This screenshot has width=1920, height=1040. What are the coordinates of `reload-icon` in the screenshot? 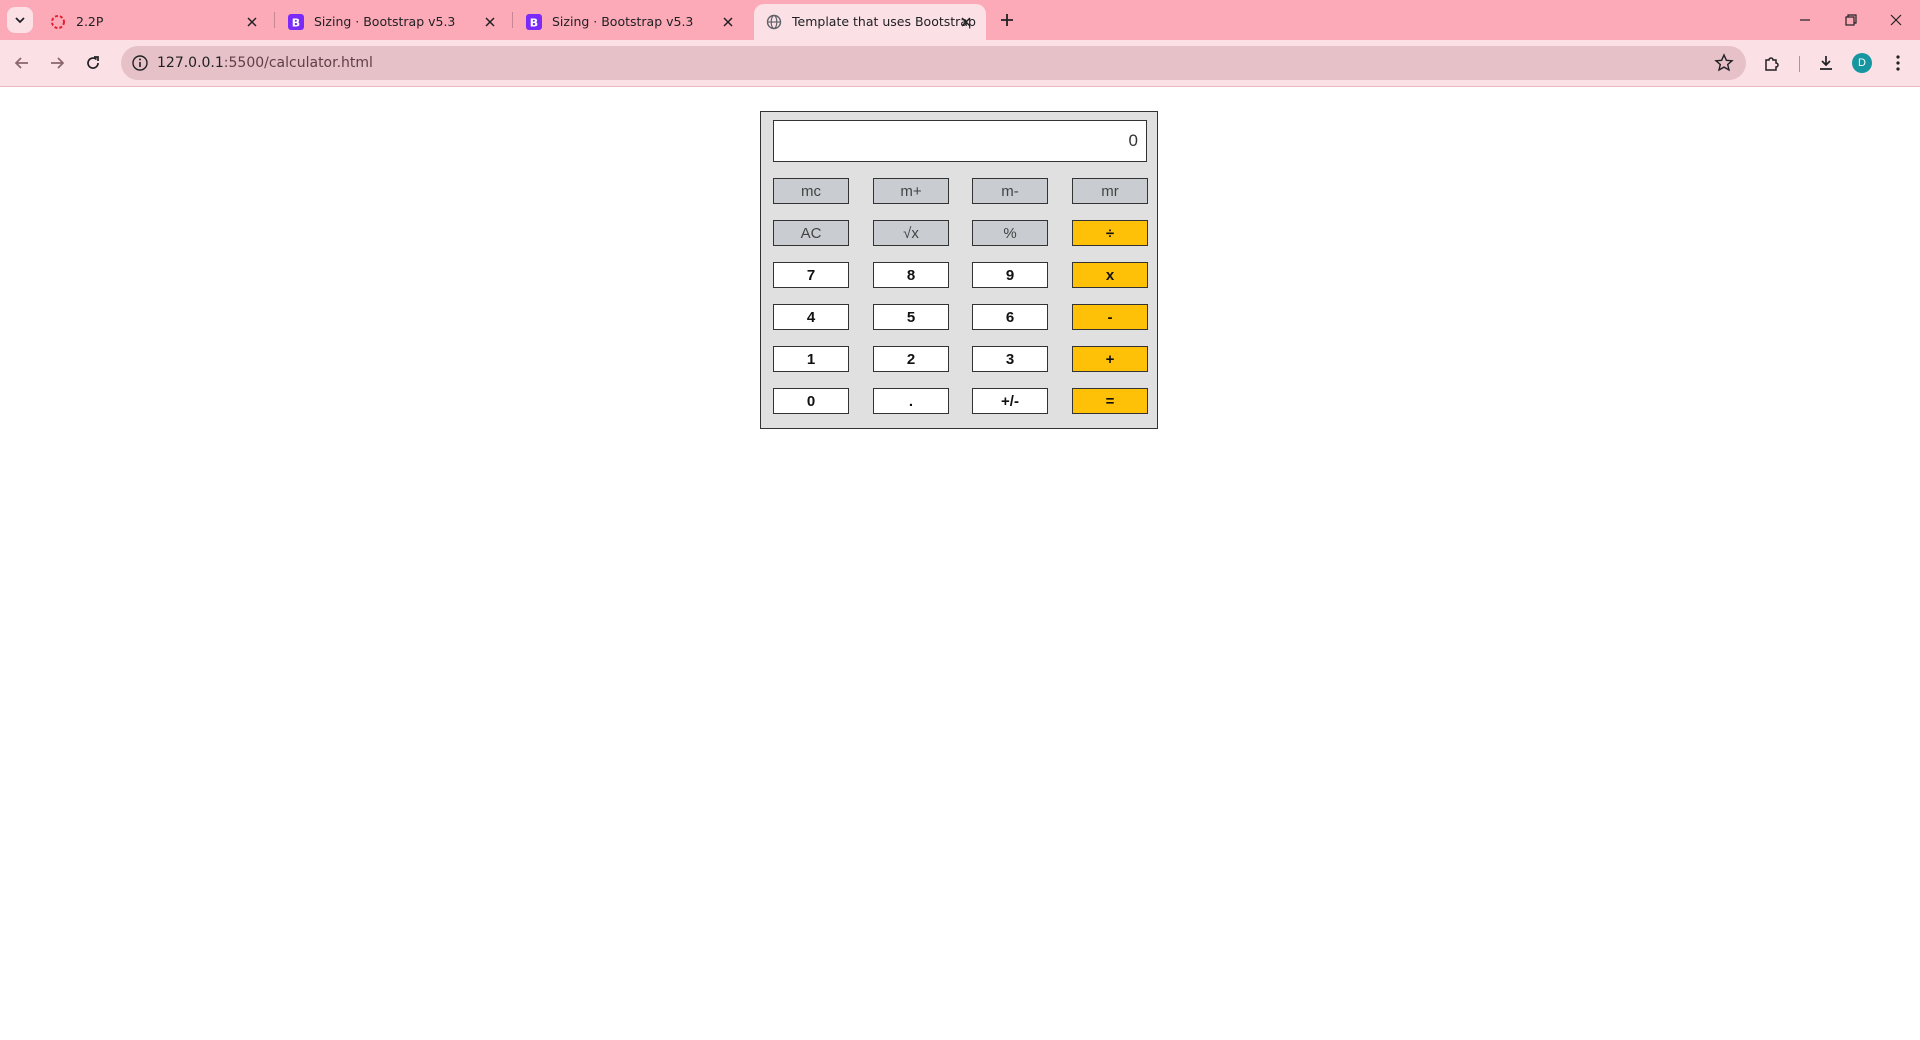 It's located at (93, 62).